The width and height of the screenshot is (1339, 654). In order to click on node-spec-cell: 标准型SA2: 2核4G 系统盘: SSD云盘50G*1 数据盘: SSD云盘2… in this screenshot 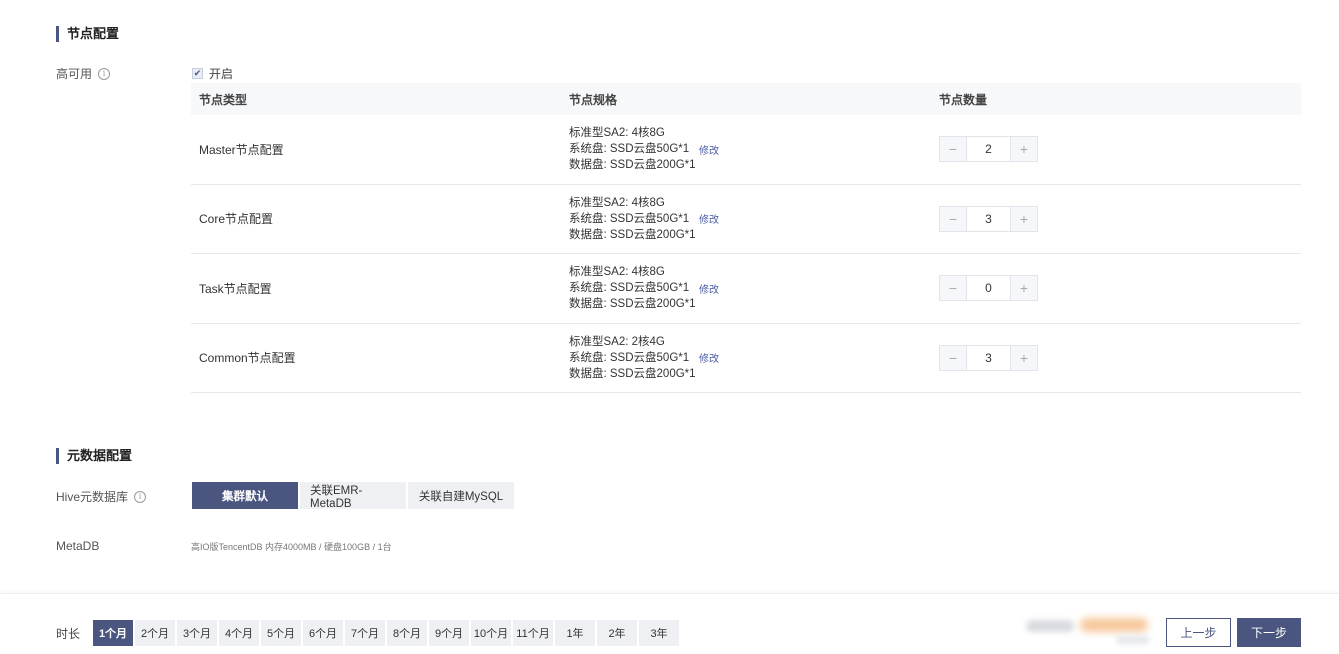, I will do `click(746, 358)`.